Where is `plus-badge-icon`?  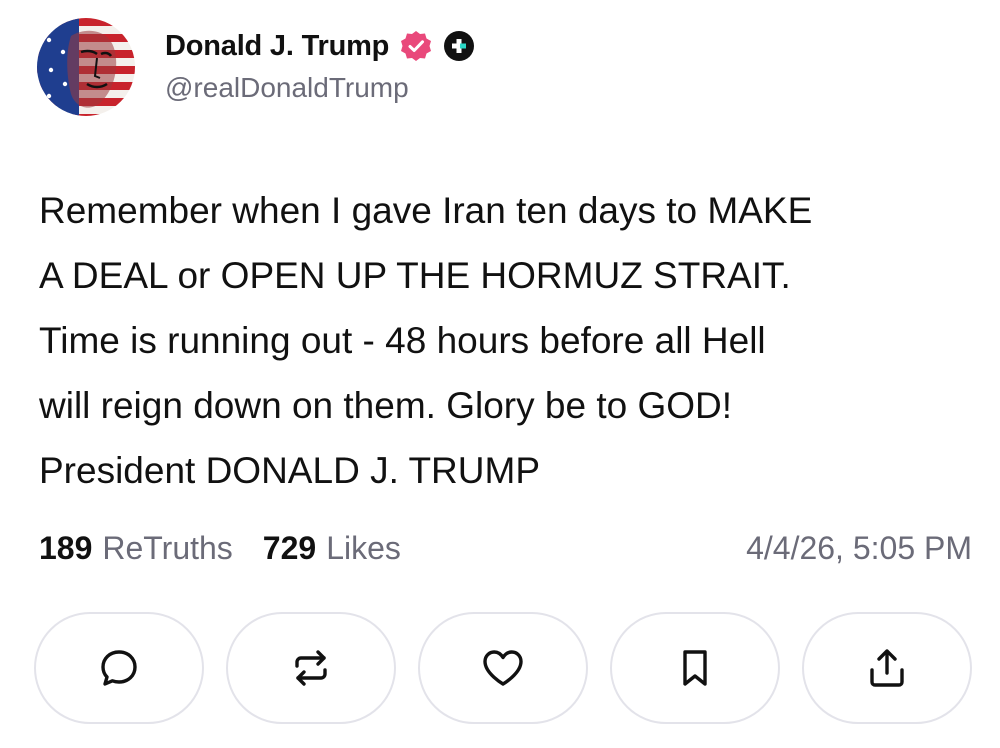
plus-badge-icon is located at coordinates (459, 46).